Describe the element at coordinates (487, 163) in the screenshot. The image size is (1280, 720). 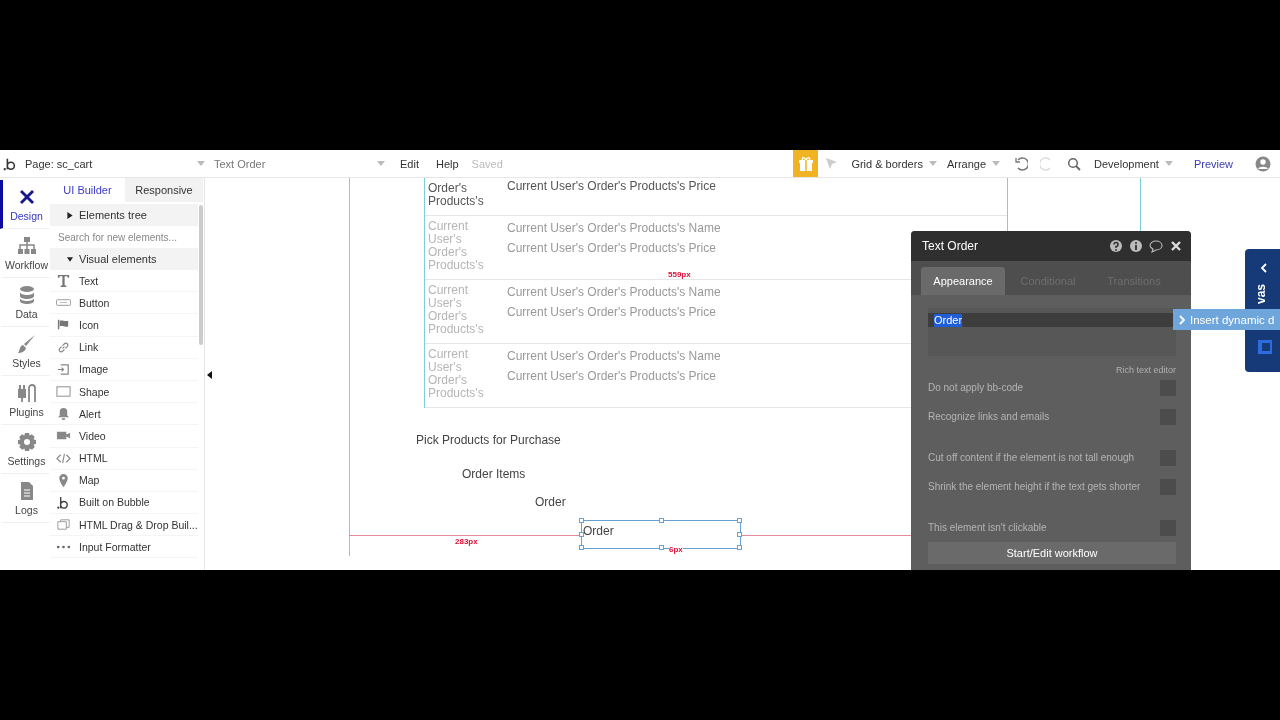
I see `save-status: Saved` at that location.